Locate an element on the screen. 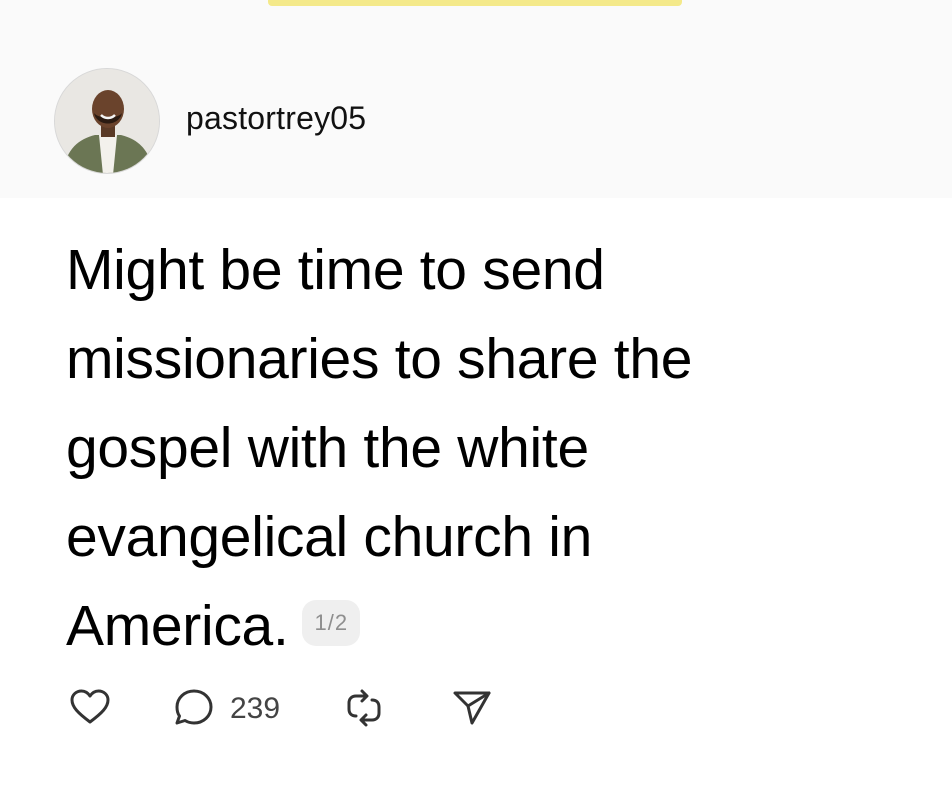 The height and width of the screenshot is (795, 952). repost-arrows-icon is located at coordinates (364, 708).